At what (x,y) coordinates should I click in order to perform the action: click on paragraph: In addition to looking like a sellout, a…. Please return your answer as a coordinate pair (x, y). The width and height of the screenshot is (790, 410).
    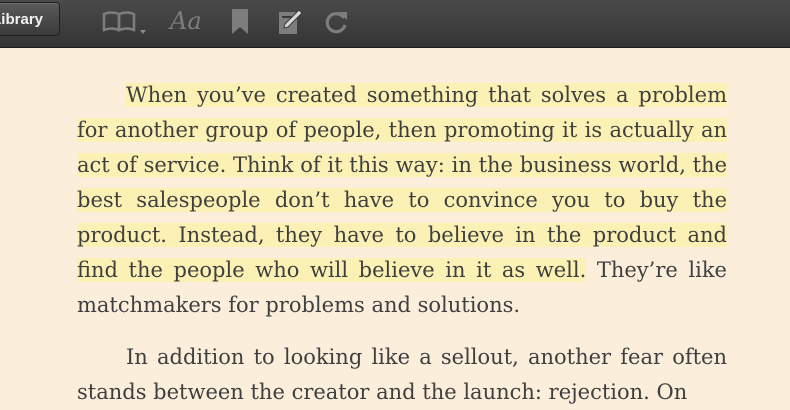
    Looking at the image, I should click on (402, 375).